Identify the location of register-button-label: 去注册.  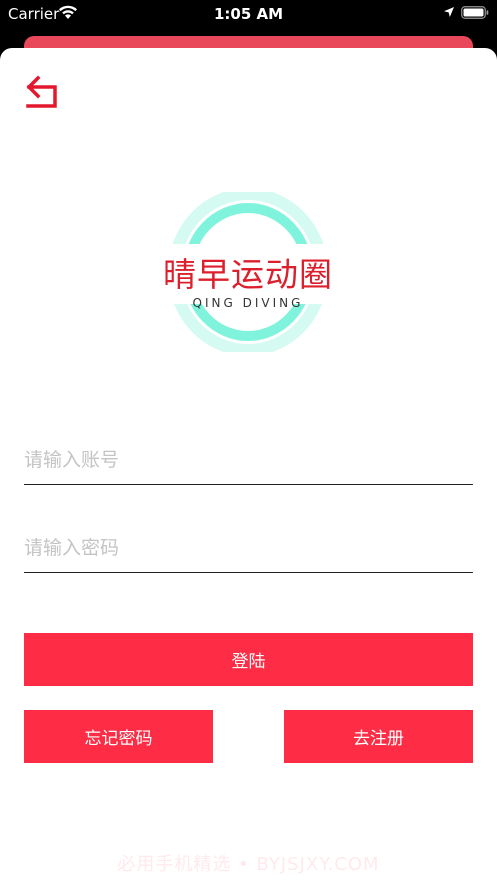
(378, 739).